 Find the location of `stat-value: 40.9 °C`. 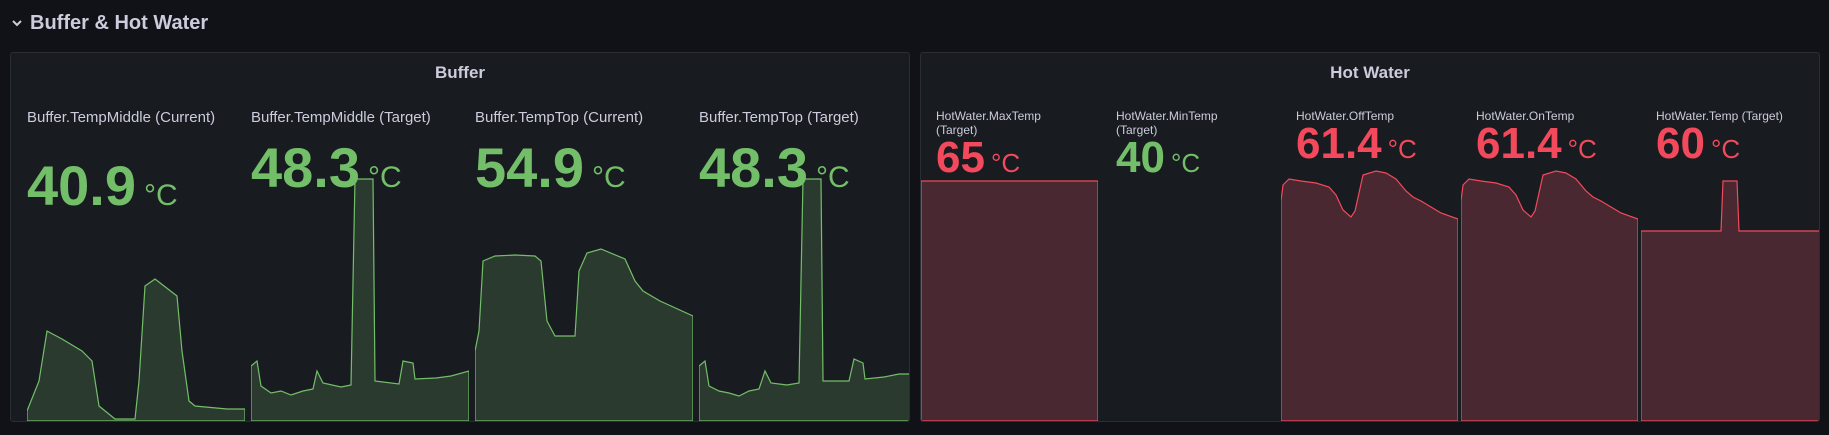

stat-value: 40.9 °C is located at coordinates (102, 185).